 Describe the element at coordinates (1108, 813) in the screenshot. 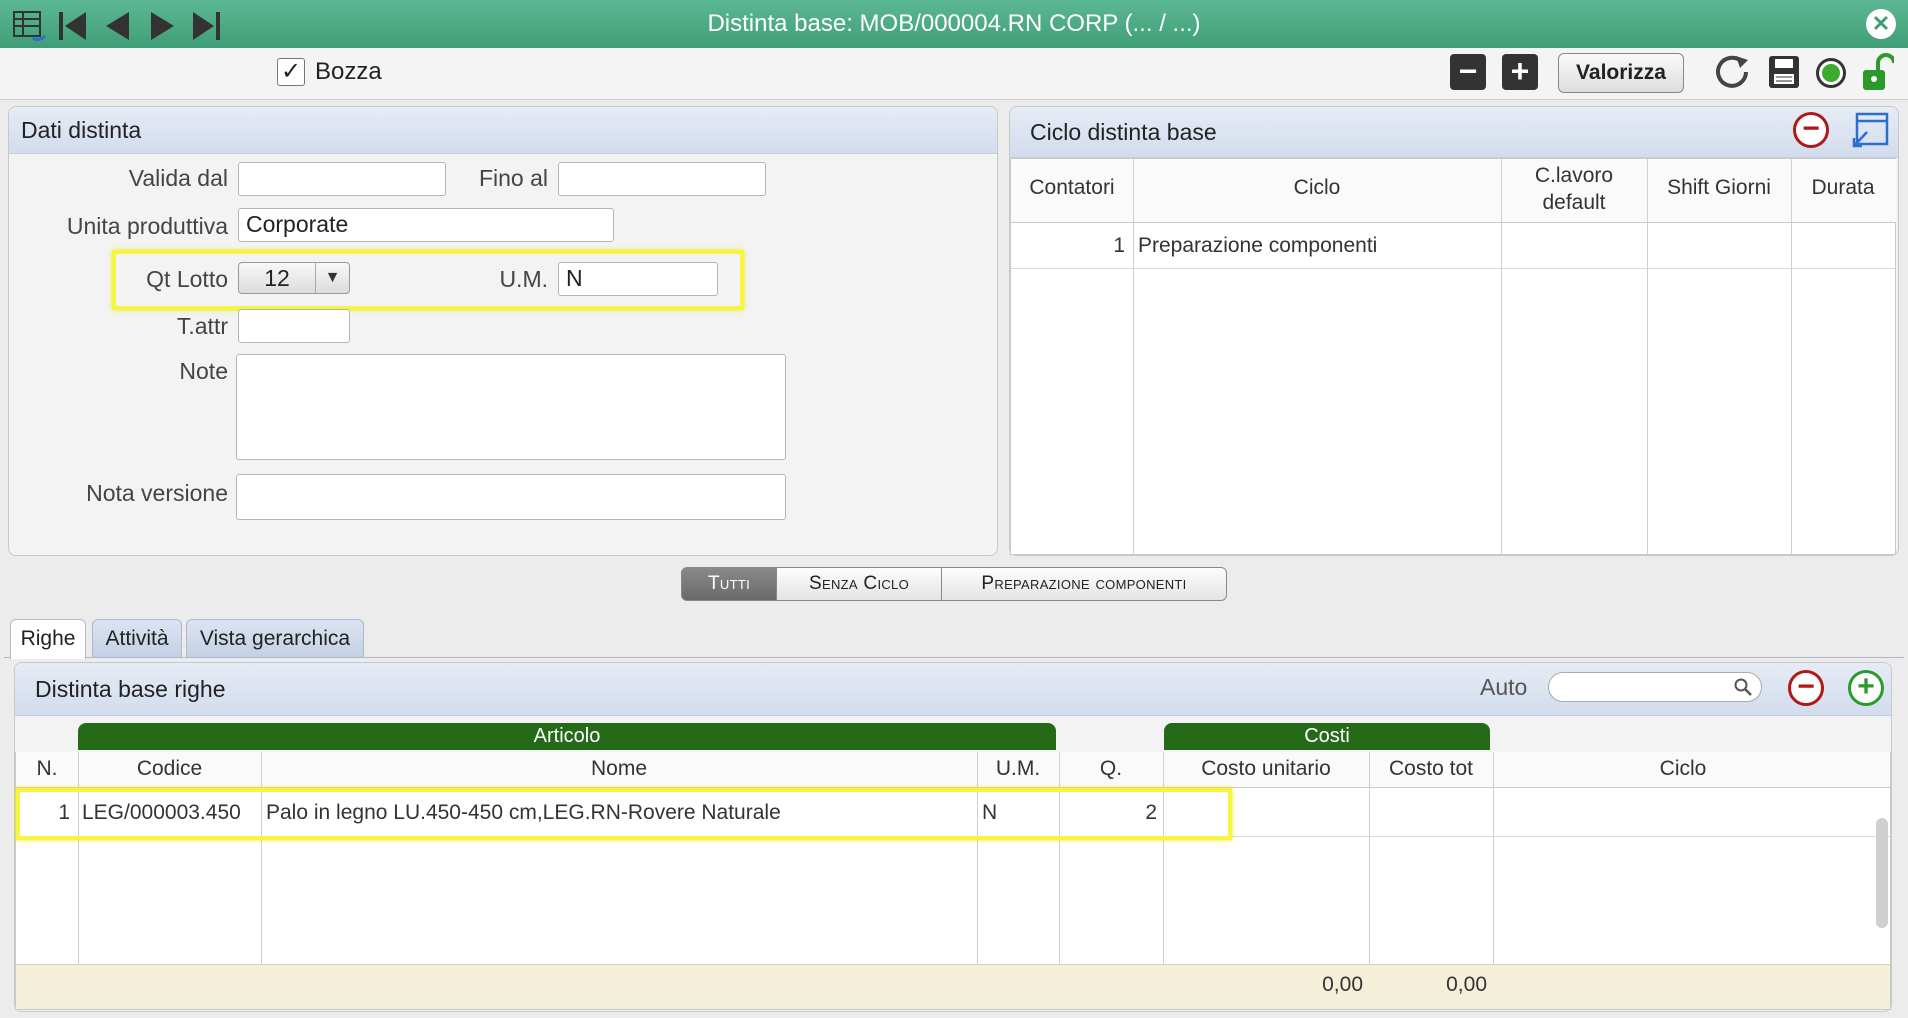

I see `row-q: 2` at that location.